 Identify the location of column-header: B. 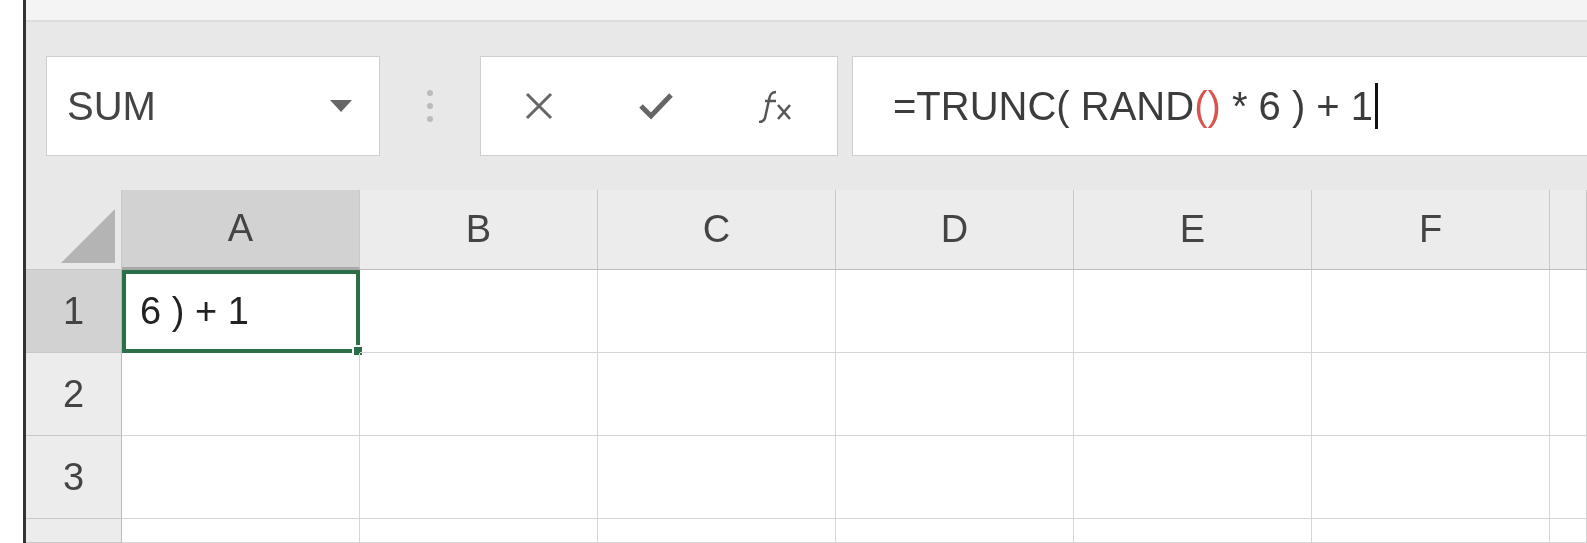
(479, 230).